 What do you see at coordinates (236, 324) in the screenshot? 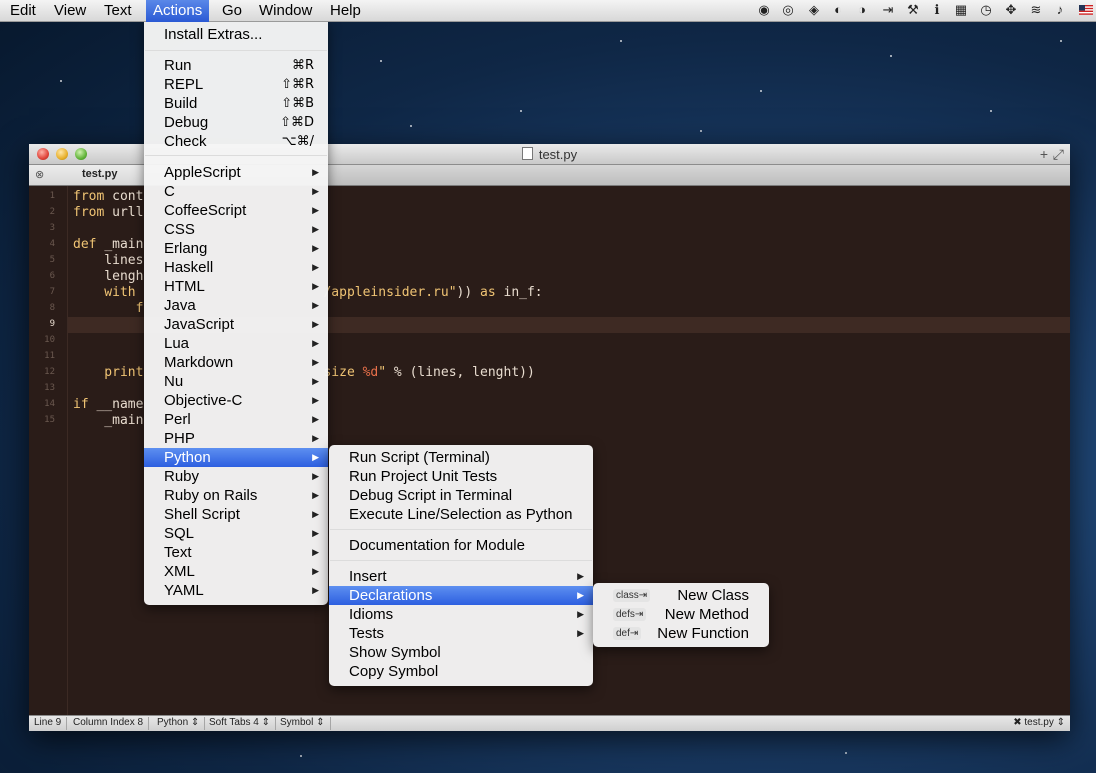
I see `menu-item-javascript: JavaScript ▶` at bounding box center [236, 324].